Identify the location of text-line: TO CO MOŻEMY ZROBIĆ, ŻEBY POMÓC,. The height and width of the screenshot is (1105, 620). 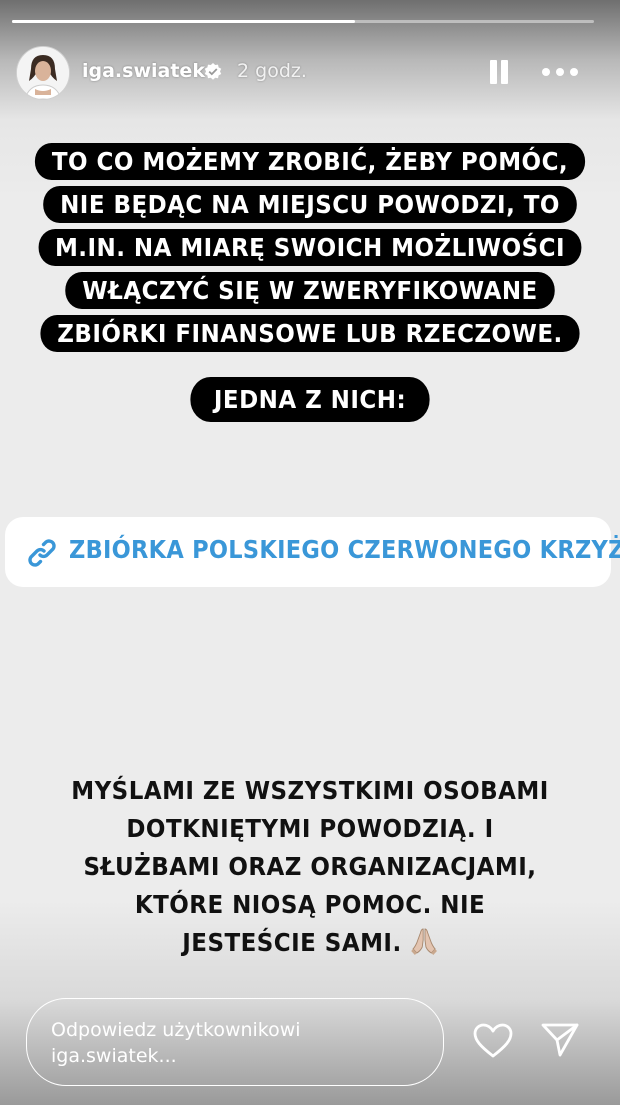
(310, 161).